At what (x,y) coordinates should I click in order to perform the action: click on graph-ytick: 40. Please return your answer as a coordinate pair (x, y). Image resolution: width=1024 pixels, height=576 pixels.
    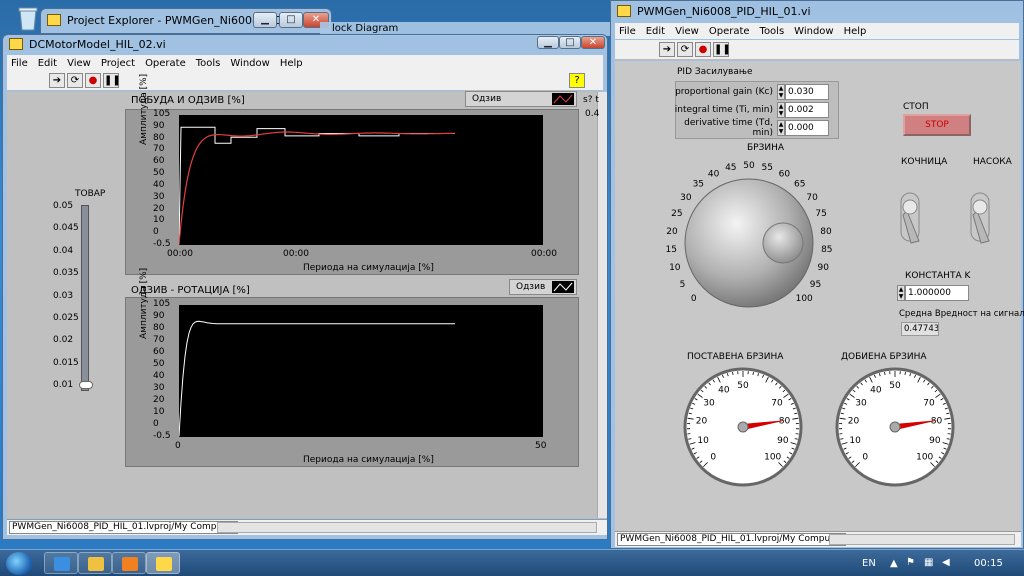
    Looking at the image, I should click on (159, 184).